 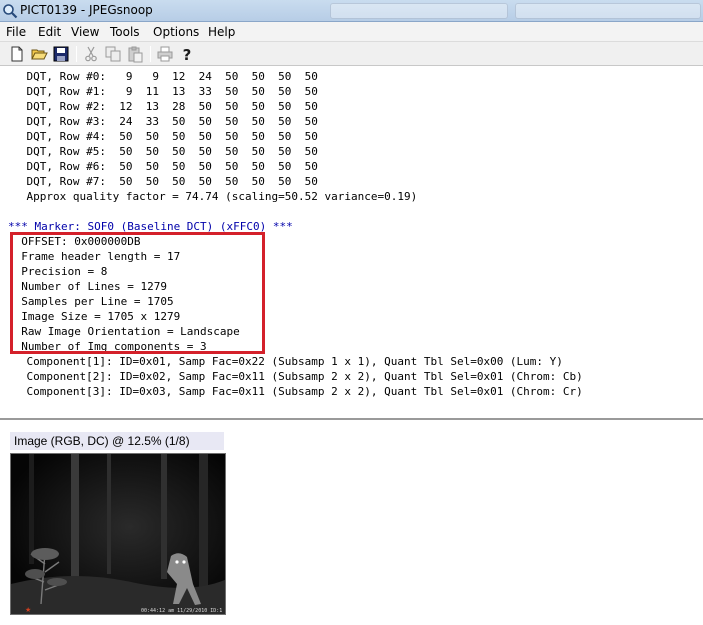 I want to click on new-icon, so click(x=17, y=54).